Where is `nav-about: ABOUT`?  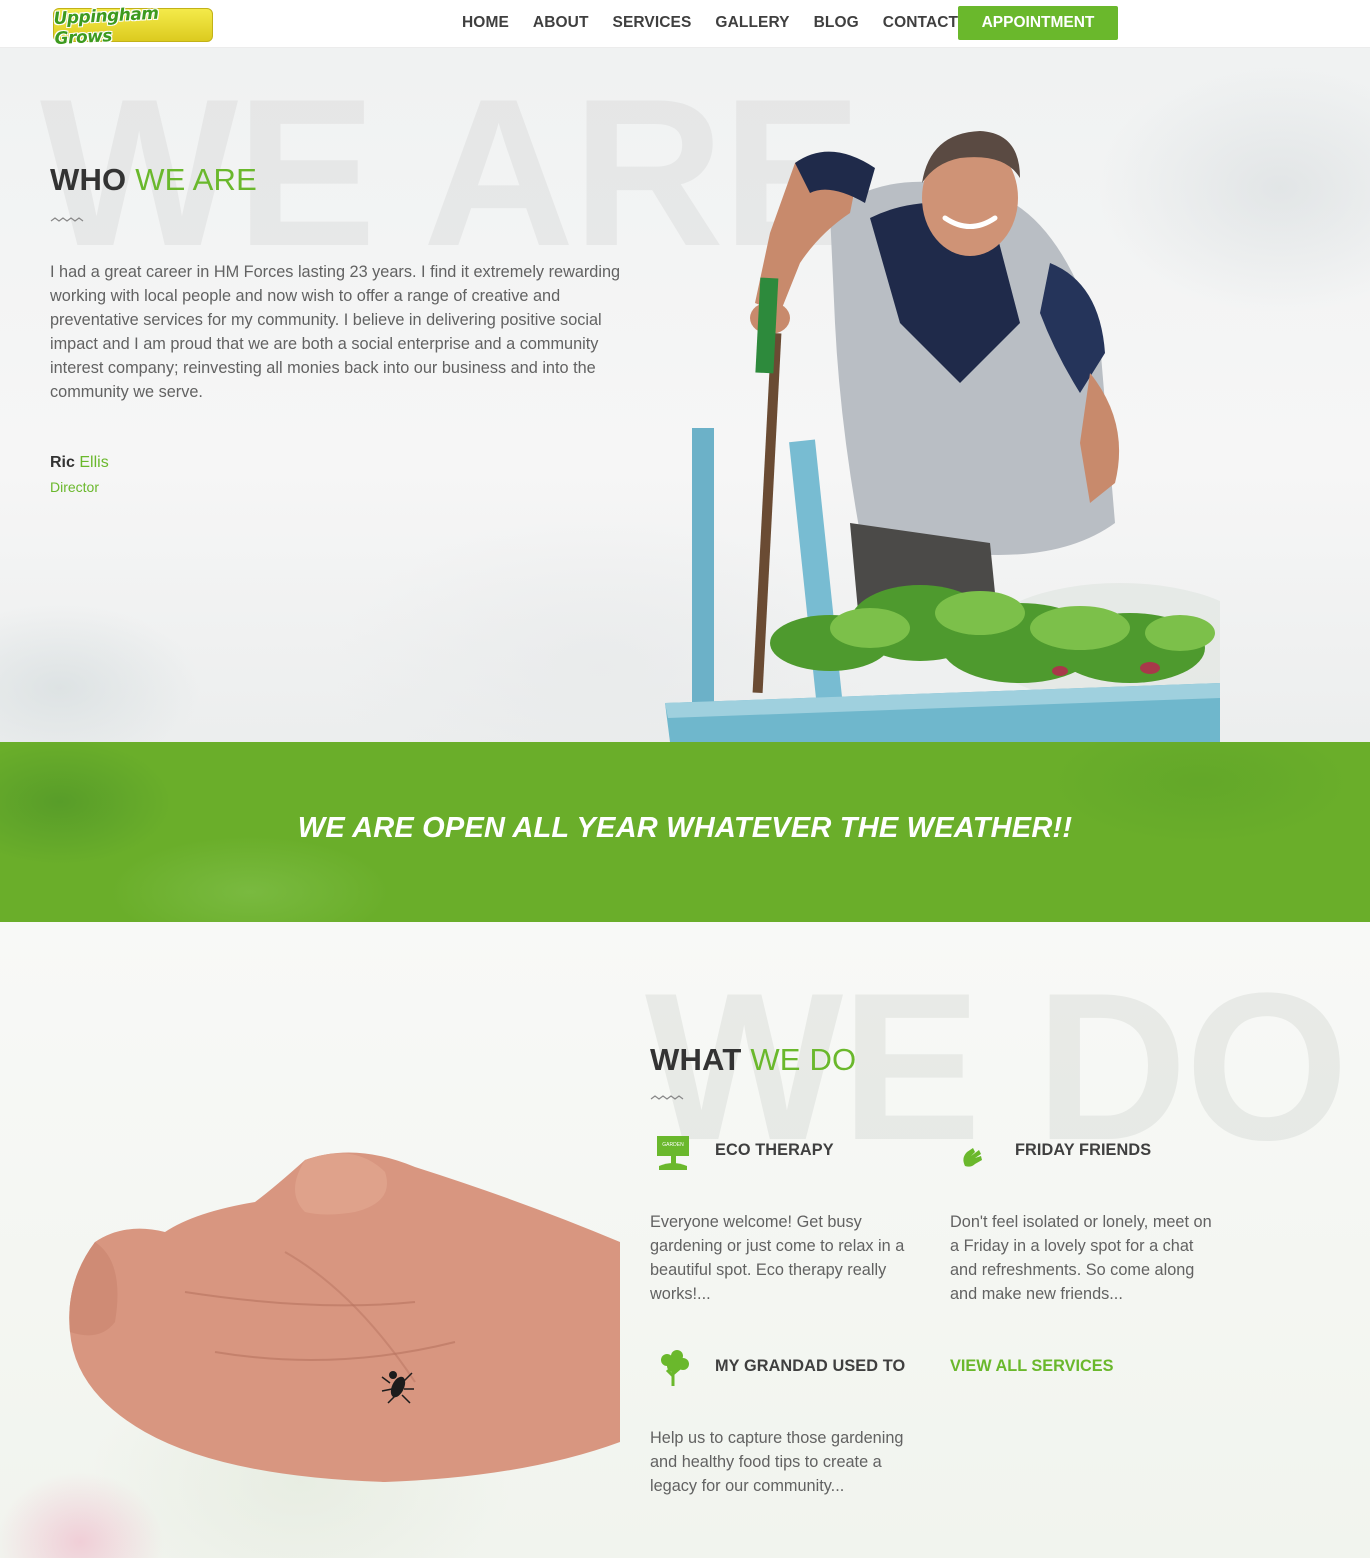
nav-about: ABOUT is located at coordinates (561, 23).